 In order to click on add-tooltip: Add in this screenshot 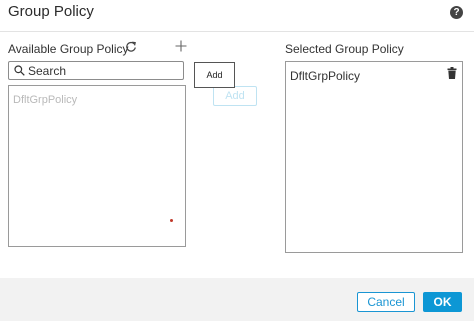, I will do `click(214, 75)`.